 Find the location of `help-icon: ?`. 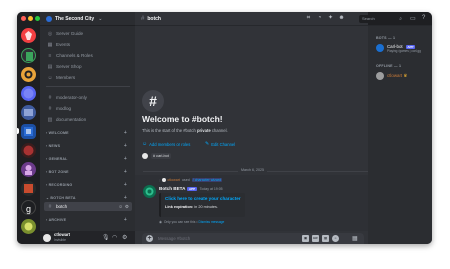

help-icon: ? is located at coordinates (423, 18).